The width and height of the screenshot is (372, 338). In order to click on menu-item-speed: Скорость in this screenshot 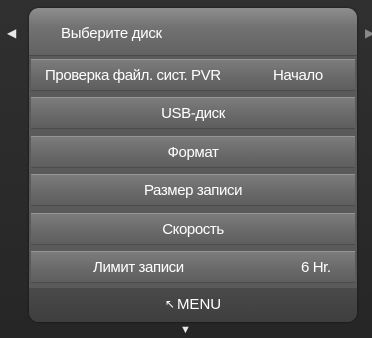, I will do `click(193, 229)`.